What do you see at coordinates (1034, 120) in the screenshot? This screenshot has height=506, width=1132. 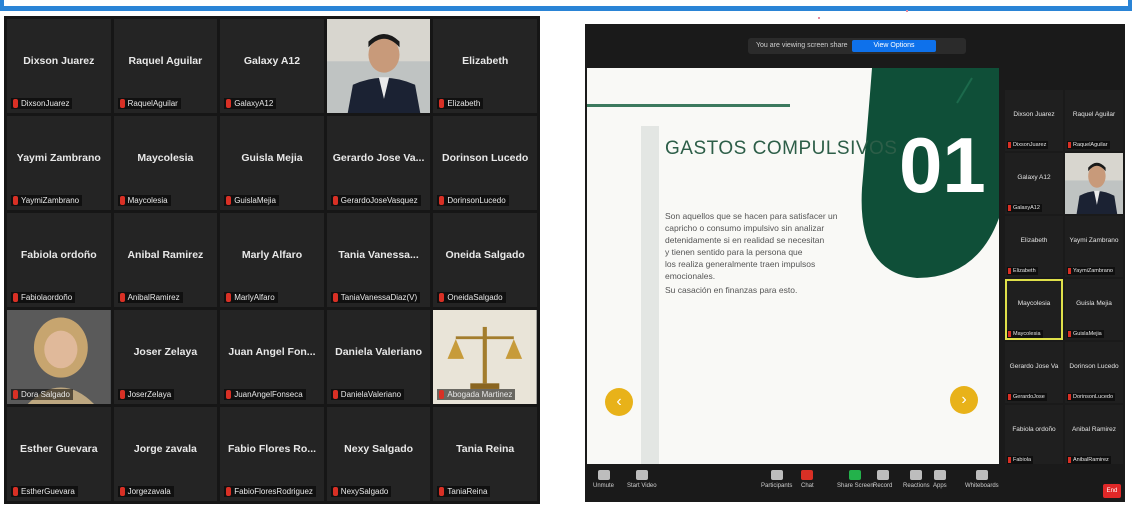 I see `side-participant-tile: Dixson Juarez DixsonJuarez` at bounding box center [1034, 120].